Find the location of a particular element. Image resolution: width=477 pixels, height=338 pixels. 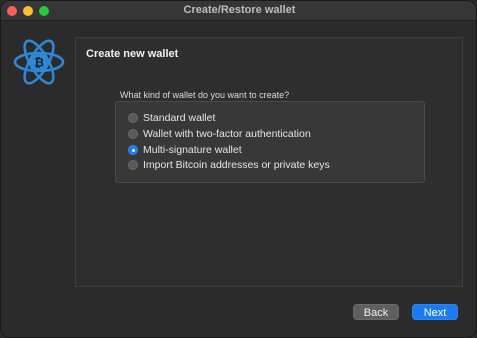

option-standard-wallet: Standard wallet is located at coordinates (171, 118).